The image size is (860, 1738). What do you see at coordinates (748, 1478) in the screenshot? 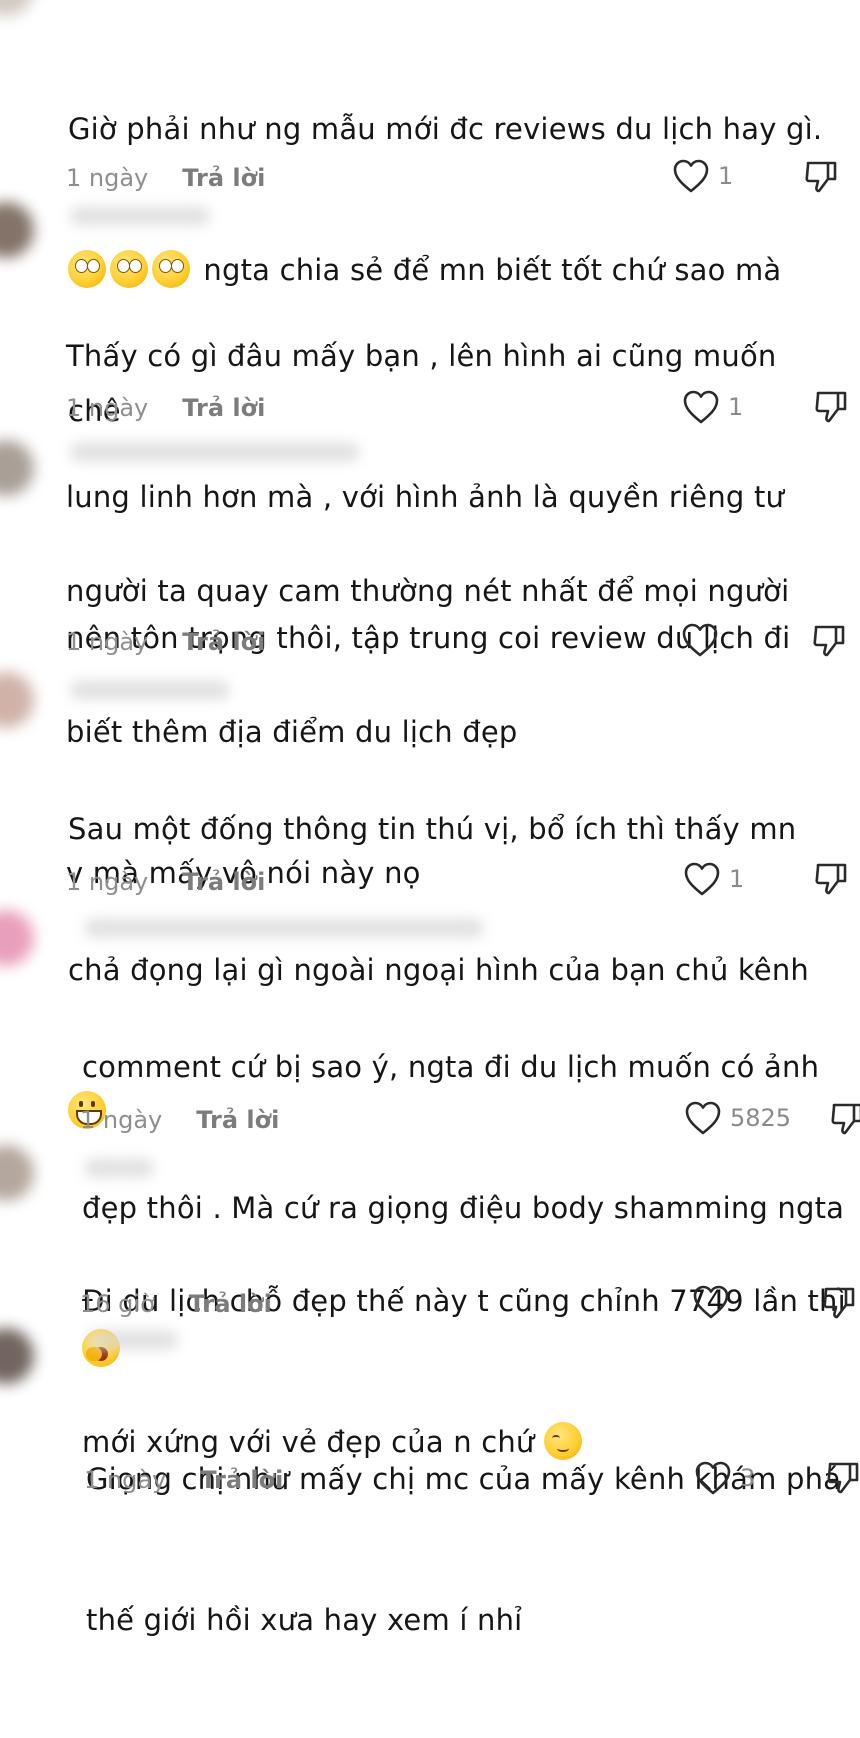
I see `like-count: 3` at bounding box center [748, 1478].